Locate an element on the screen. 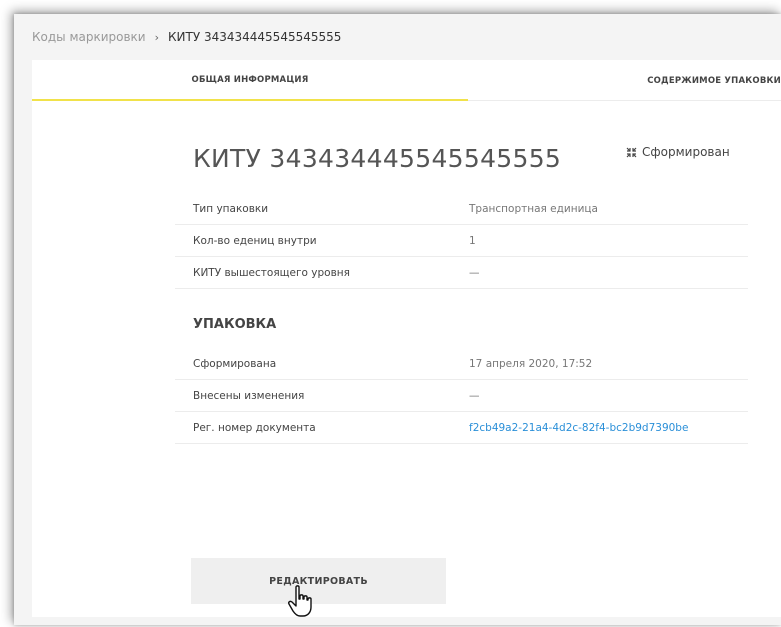 The width and height of the screenshot is (781, 627). package-row: Сформирована 17 апреля 2020, 17:52 is located at coordinates (461, 364).